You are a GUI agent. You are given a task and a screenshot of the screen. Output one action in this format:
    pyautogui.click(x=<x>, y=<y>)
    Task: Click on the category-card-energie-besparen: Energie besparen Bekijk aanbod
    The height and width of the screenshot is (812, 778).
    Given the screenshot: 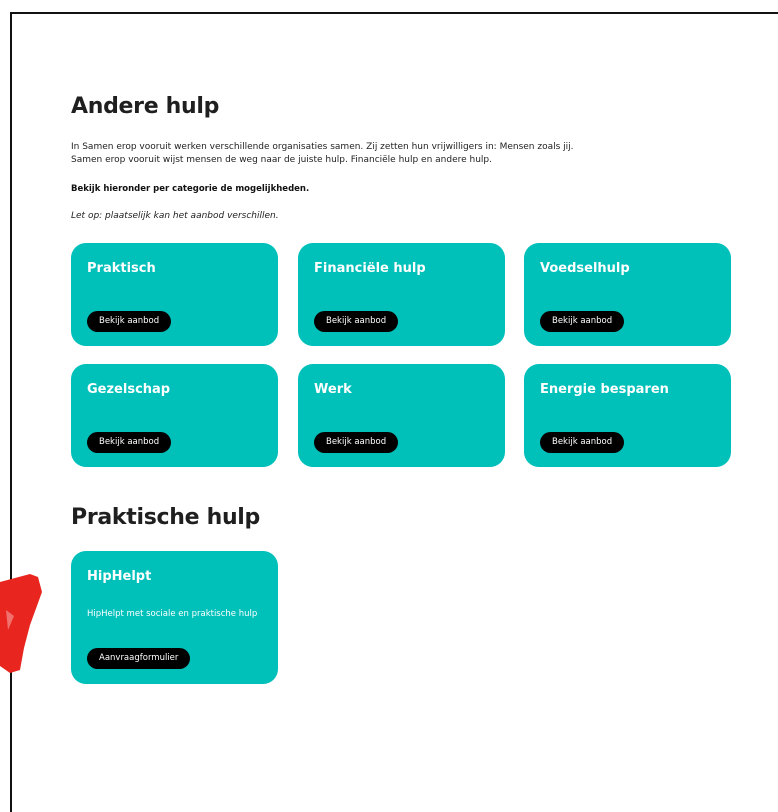 What is the action you would take?
    pyautogui.click(x=627, y=415)
    